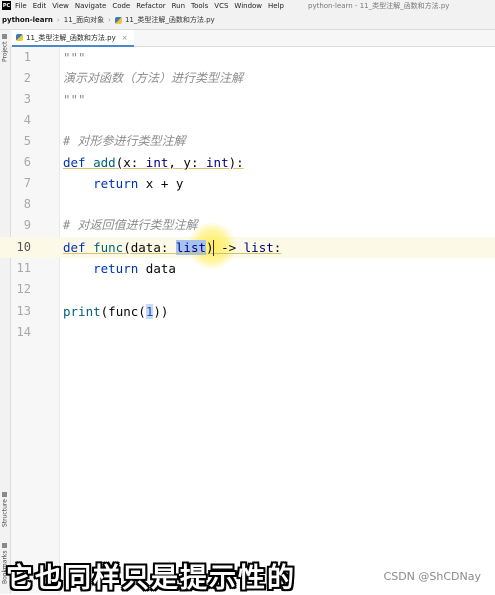 This screenshot has width=495, height=595. Describe the element at coordinates (125, 38) in the screenshot. I see `close-icon: ×` at that location.